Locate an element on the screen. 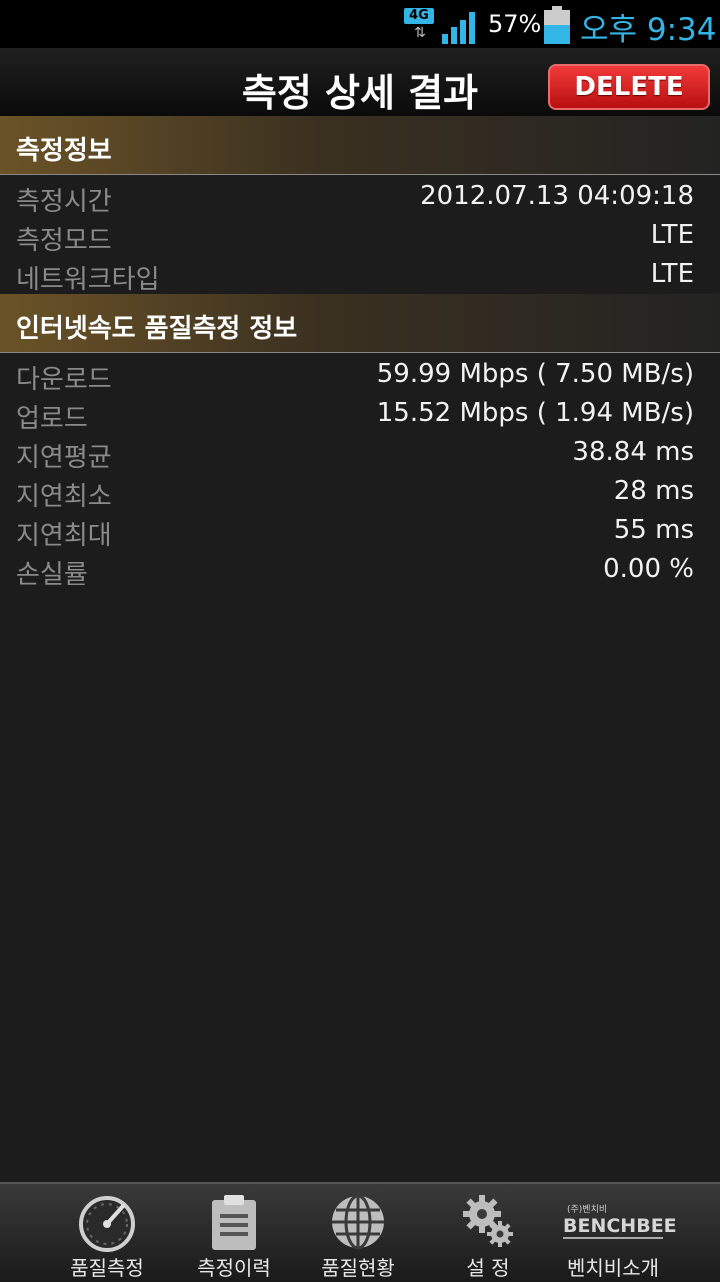 This screenshot has width=720, height=1282. info-row-mode: 측정모드 LTE is located at coordinates (360, 236).